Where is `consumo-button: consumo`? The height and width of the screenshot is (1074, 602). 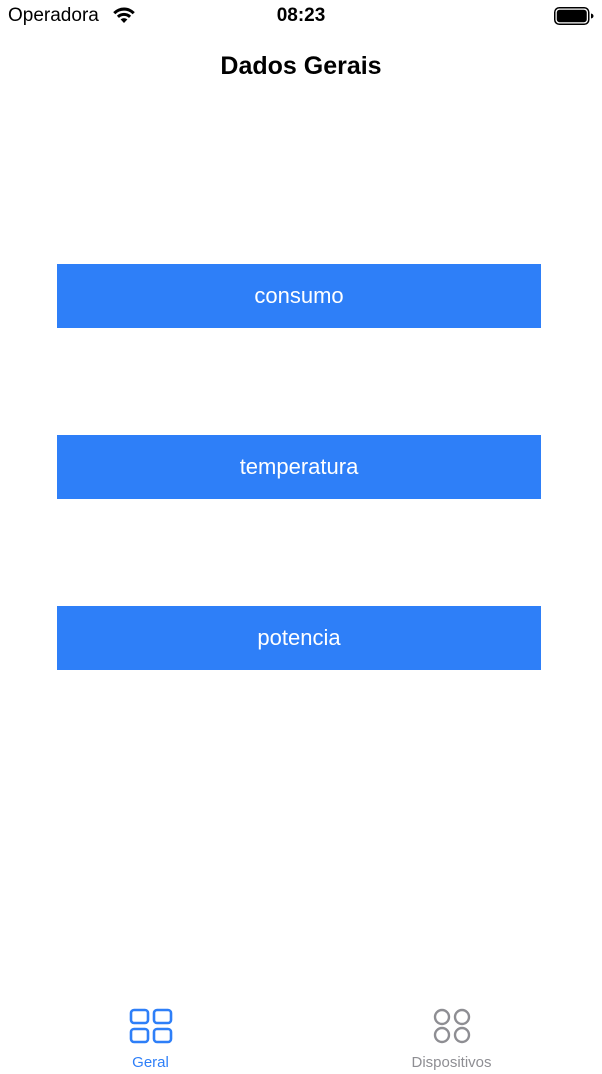
consumo-button: consumo is located at coordinates (299, 296).